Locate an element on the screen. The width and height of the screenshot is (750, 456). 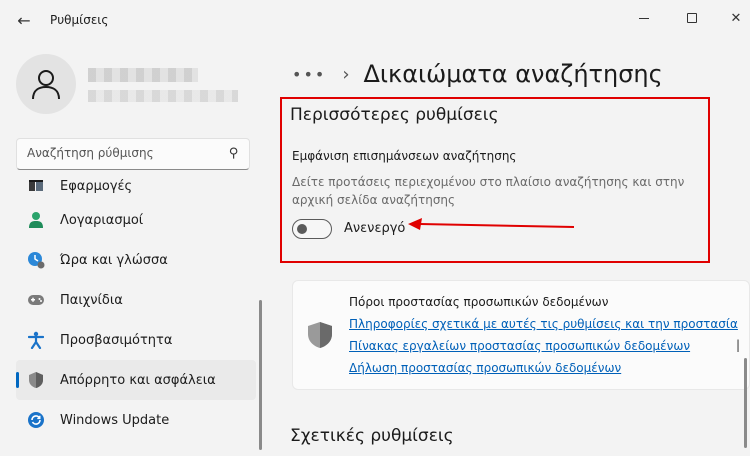
sidebar-item-label: Ώρα και γλώσσα is located at coordinates (114, 260).